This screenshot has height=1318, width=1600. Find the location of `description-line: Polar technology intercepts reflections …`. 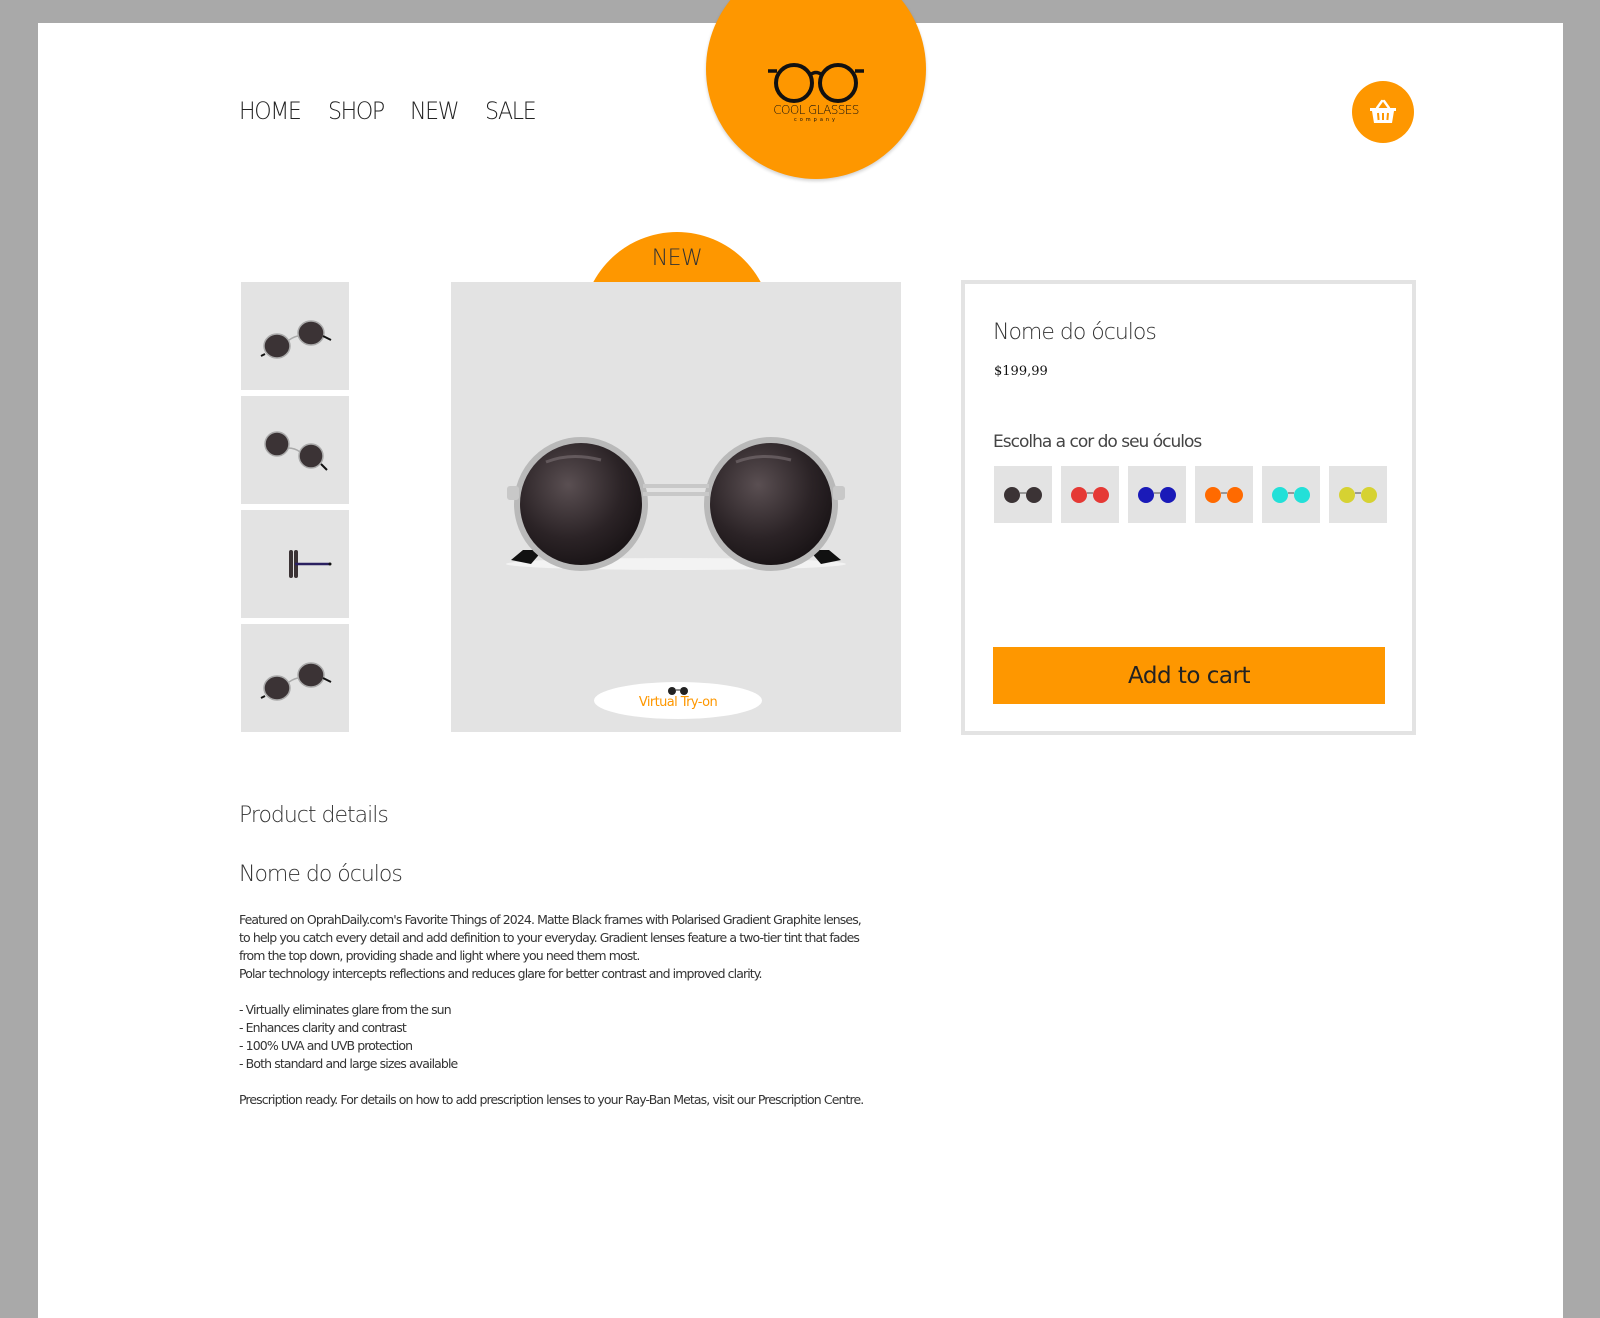

description-line: Polar technology intercepts reflections … is located at coordinates (500, 973).